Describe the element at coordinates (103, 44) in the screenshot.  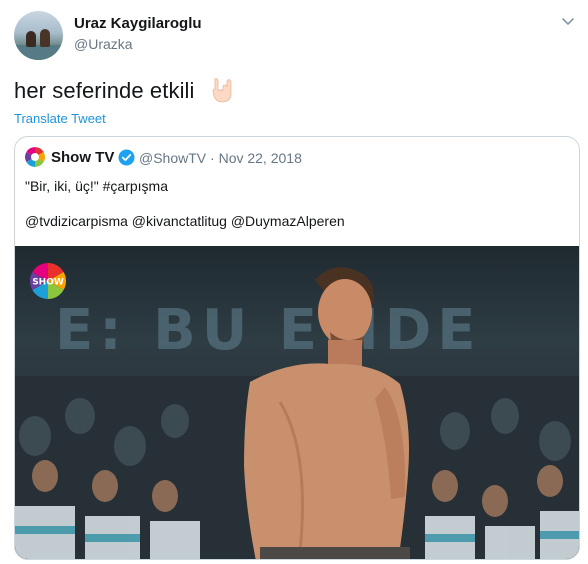
I see `author-handle: @Urazka` at that location.